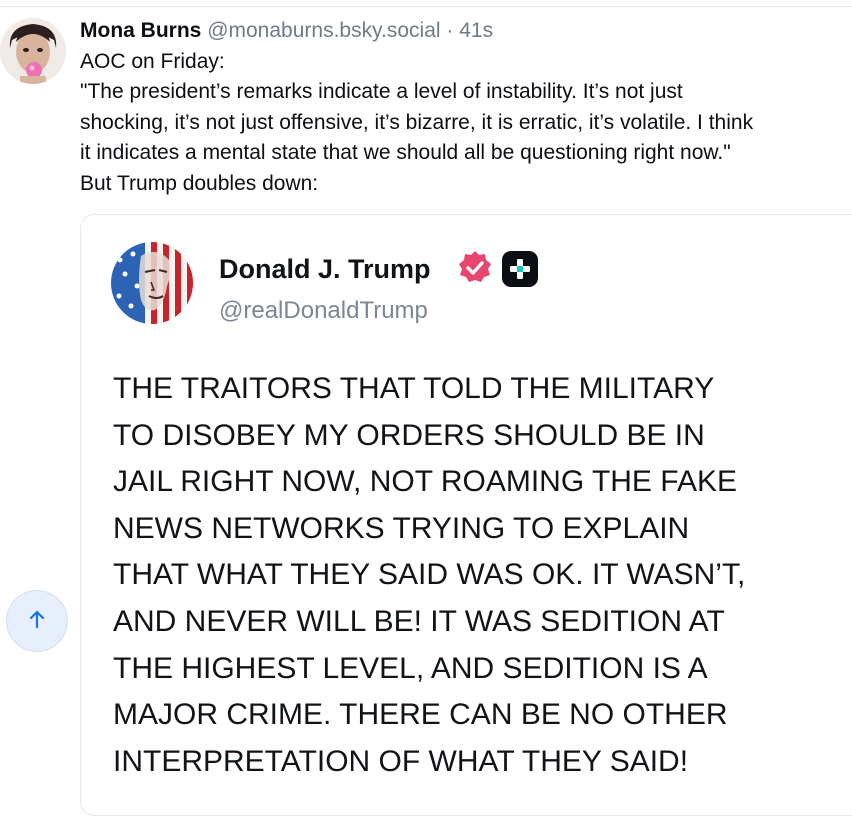  I want to click on author-name: Mona Burns, so click(140, 30).